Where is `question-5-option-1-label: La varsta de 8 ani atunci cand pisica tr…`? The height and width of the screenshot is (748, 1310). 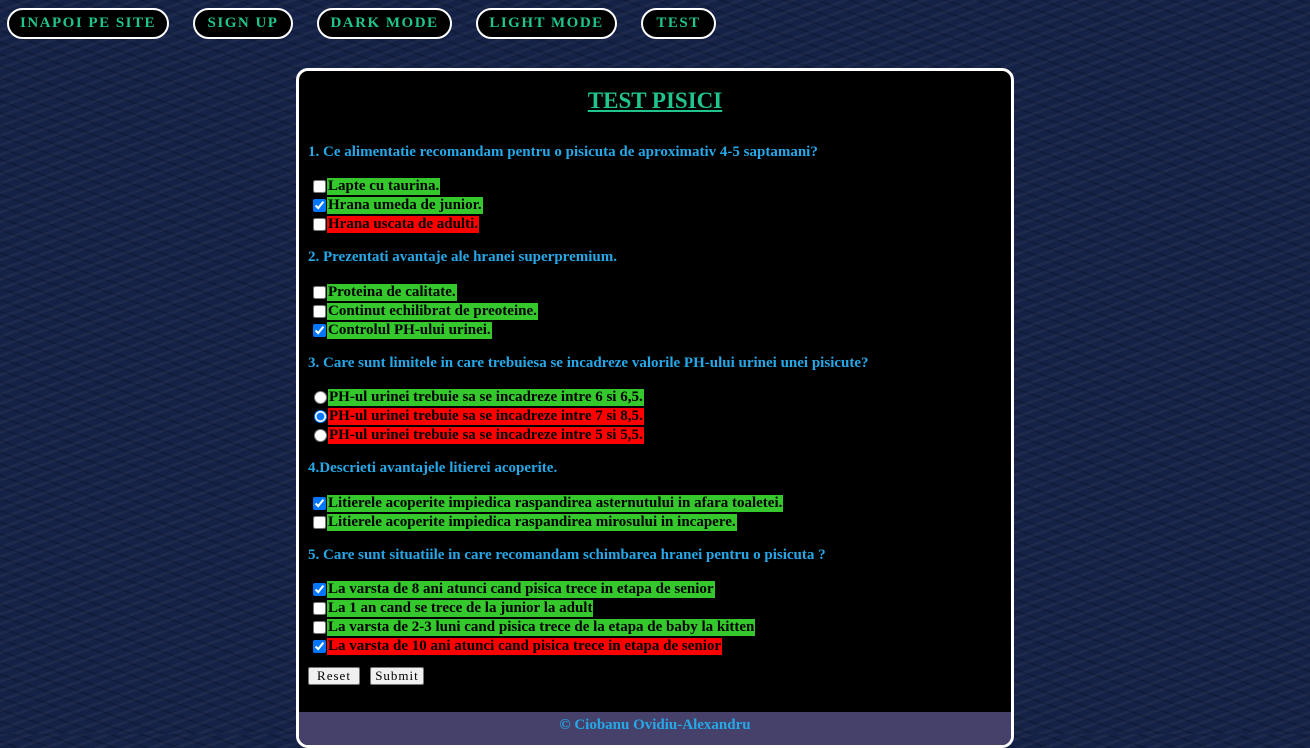
question-5-option-1-label: La varsta de 8 ani atunci cand pisica tr… is located at coordinates (521, 589).